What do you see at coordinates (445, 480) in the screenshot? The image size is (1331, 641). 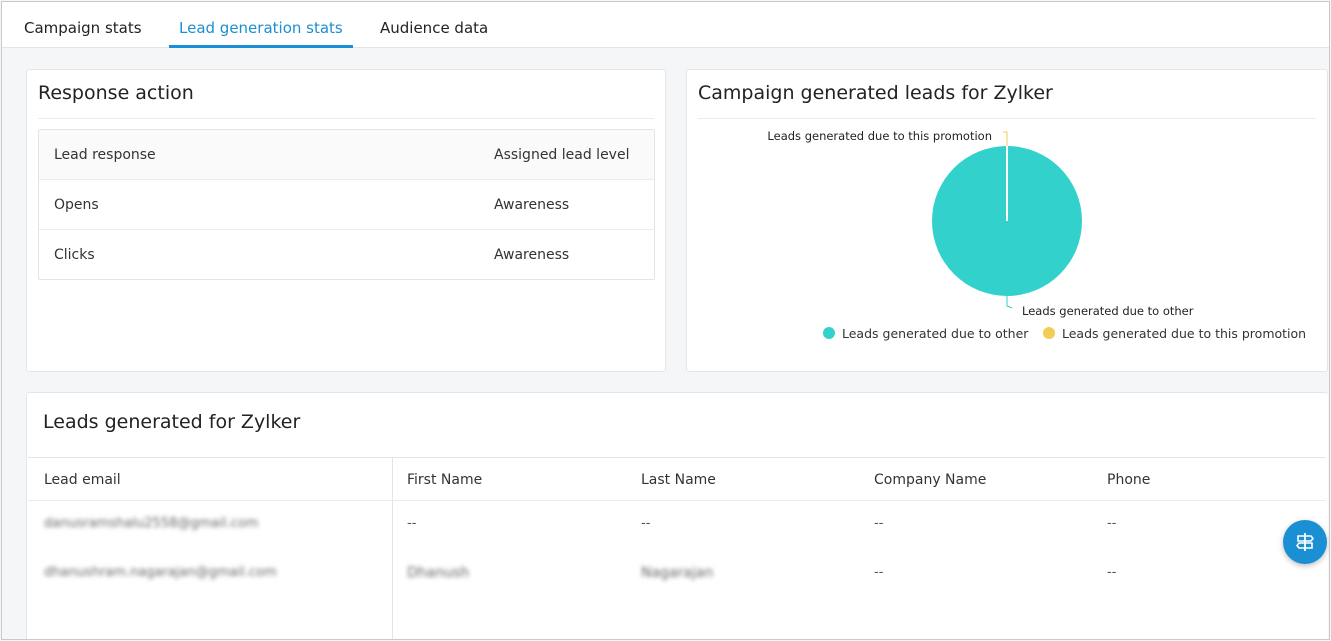 I see `header-first-name: First Name` at bounding box center [445, 480].